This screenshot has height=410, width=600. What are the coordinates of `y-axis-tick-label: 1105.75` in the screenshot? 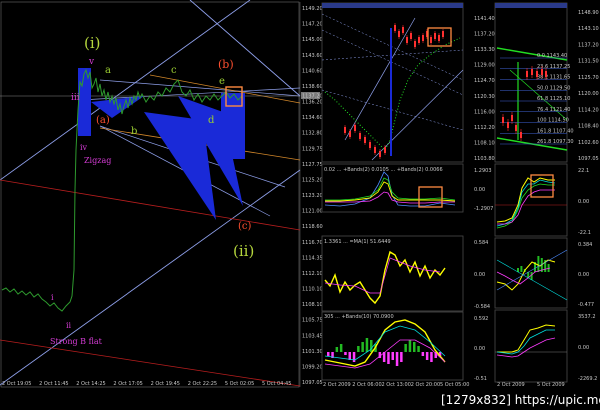 It's located at (312, 321).